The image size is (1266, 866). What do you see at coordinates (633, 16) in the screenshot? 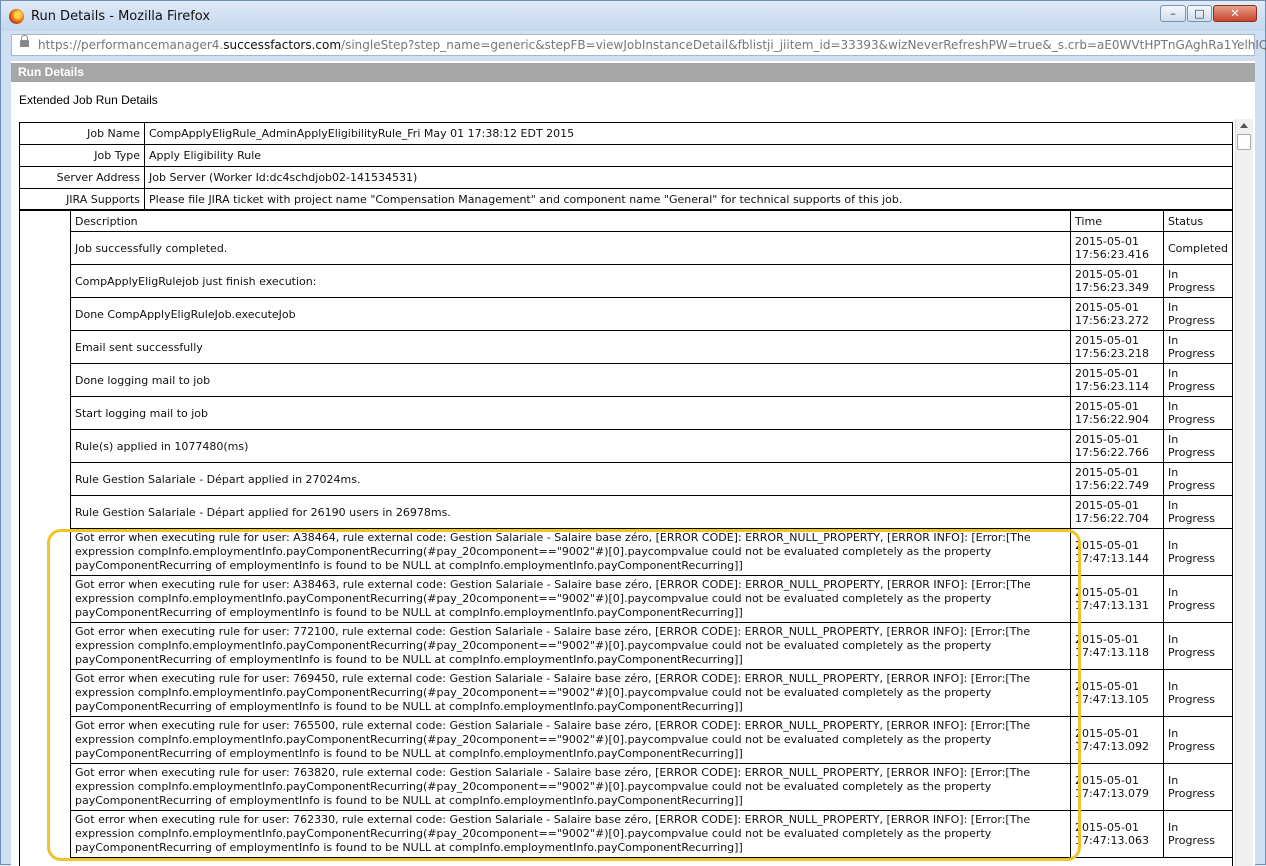
I see `title-bar: Run Details - Mozilla Firefox – □ ✕` at bounding box center [633, 16].